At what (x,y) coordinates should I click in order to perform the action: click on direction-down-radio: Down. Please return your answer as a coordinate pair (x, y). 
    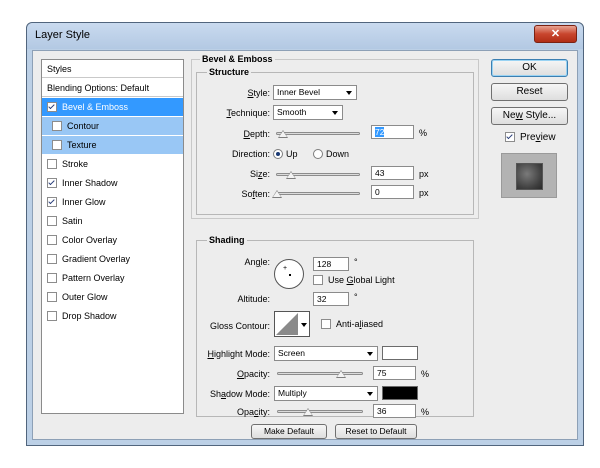
    Looking at the image, I should click on (331, 154).